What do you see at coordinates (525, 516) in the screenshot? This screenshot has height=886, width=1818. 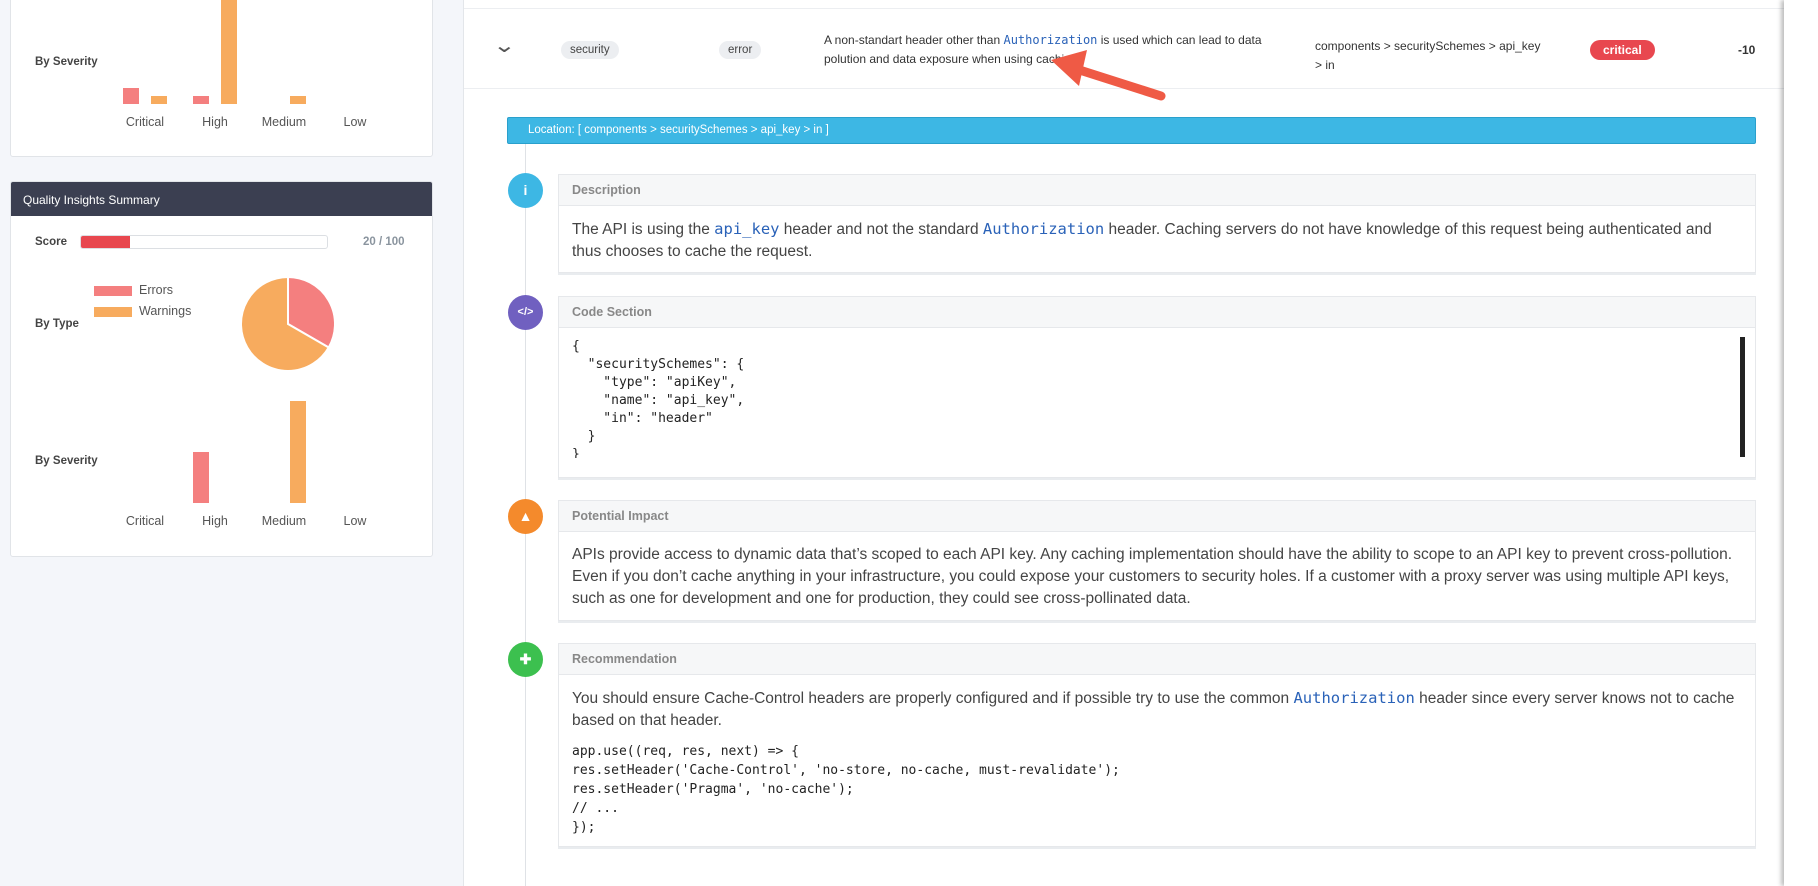 I see `impact-icon: ▲` at bounding box center [525, 516].